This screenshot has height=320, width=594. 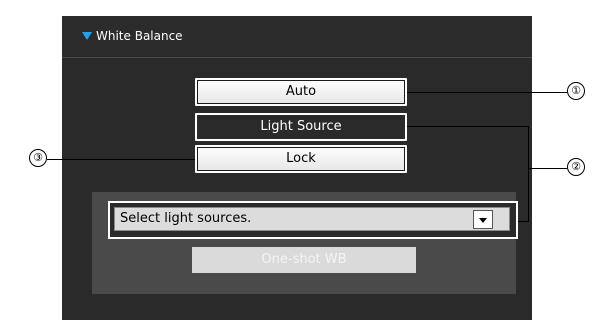 What do you see at coordinates (38, 158) in the screenshot?
I see `callout-3: ③` at bounding box center [38, 158].